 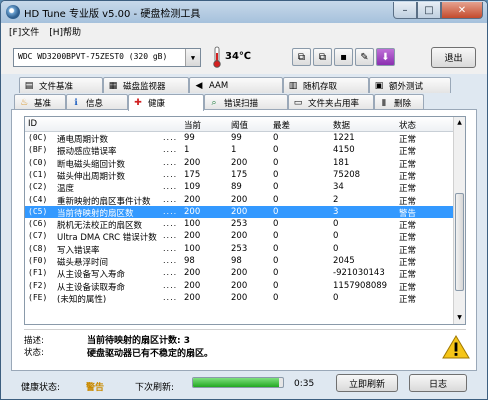 I want to click on save-icon: ▪, so click(x=343, y=57).